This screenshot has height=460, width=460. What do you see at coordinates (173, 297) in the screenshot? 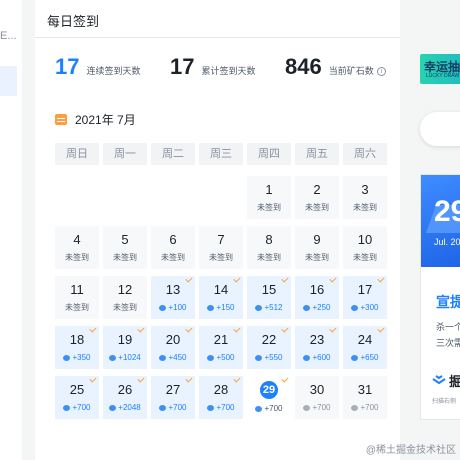
I see `calendar-day-cell: 13 +100` at bounding box center [173, 297].